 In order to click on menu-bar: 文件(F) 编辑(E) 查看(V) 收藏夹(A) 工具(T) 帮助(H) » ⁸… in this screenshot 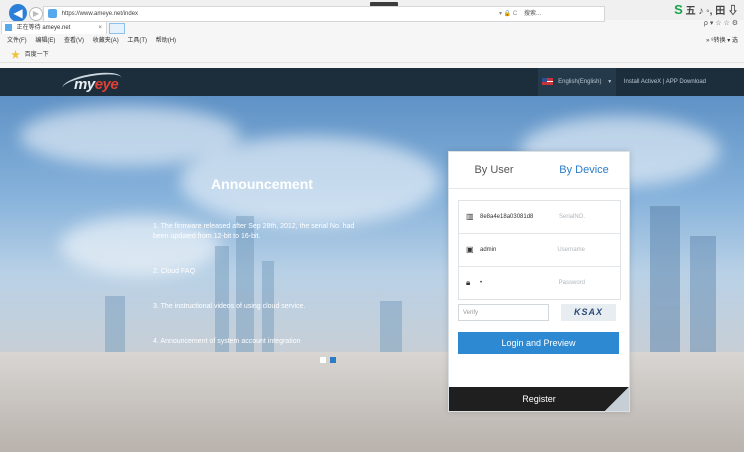, I will do `click(372, 41)`.